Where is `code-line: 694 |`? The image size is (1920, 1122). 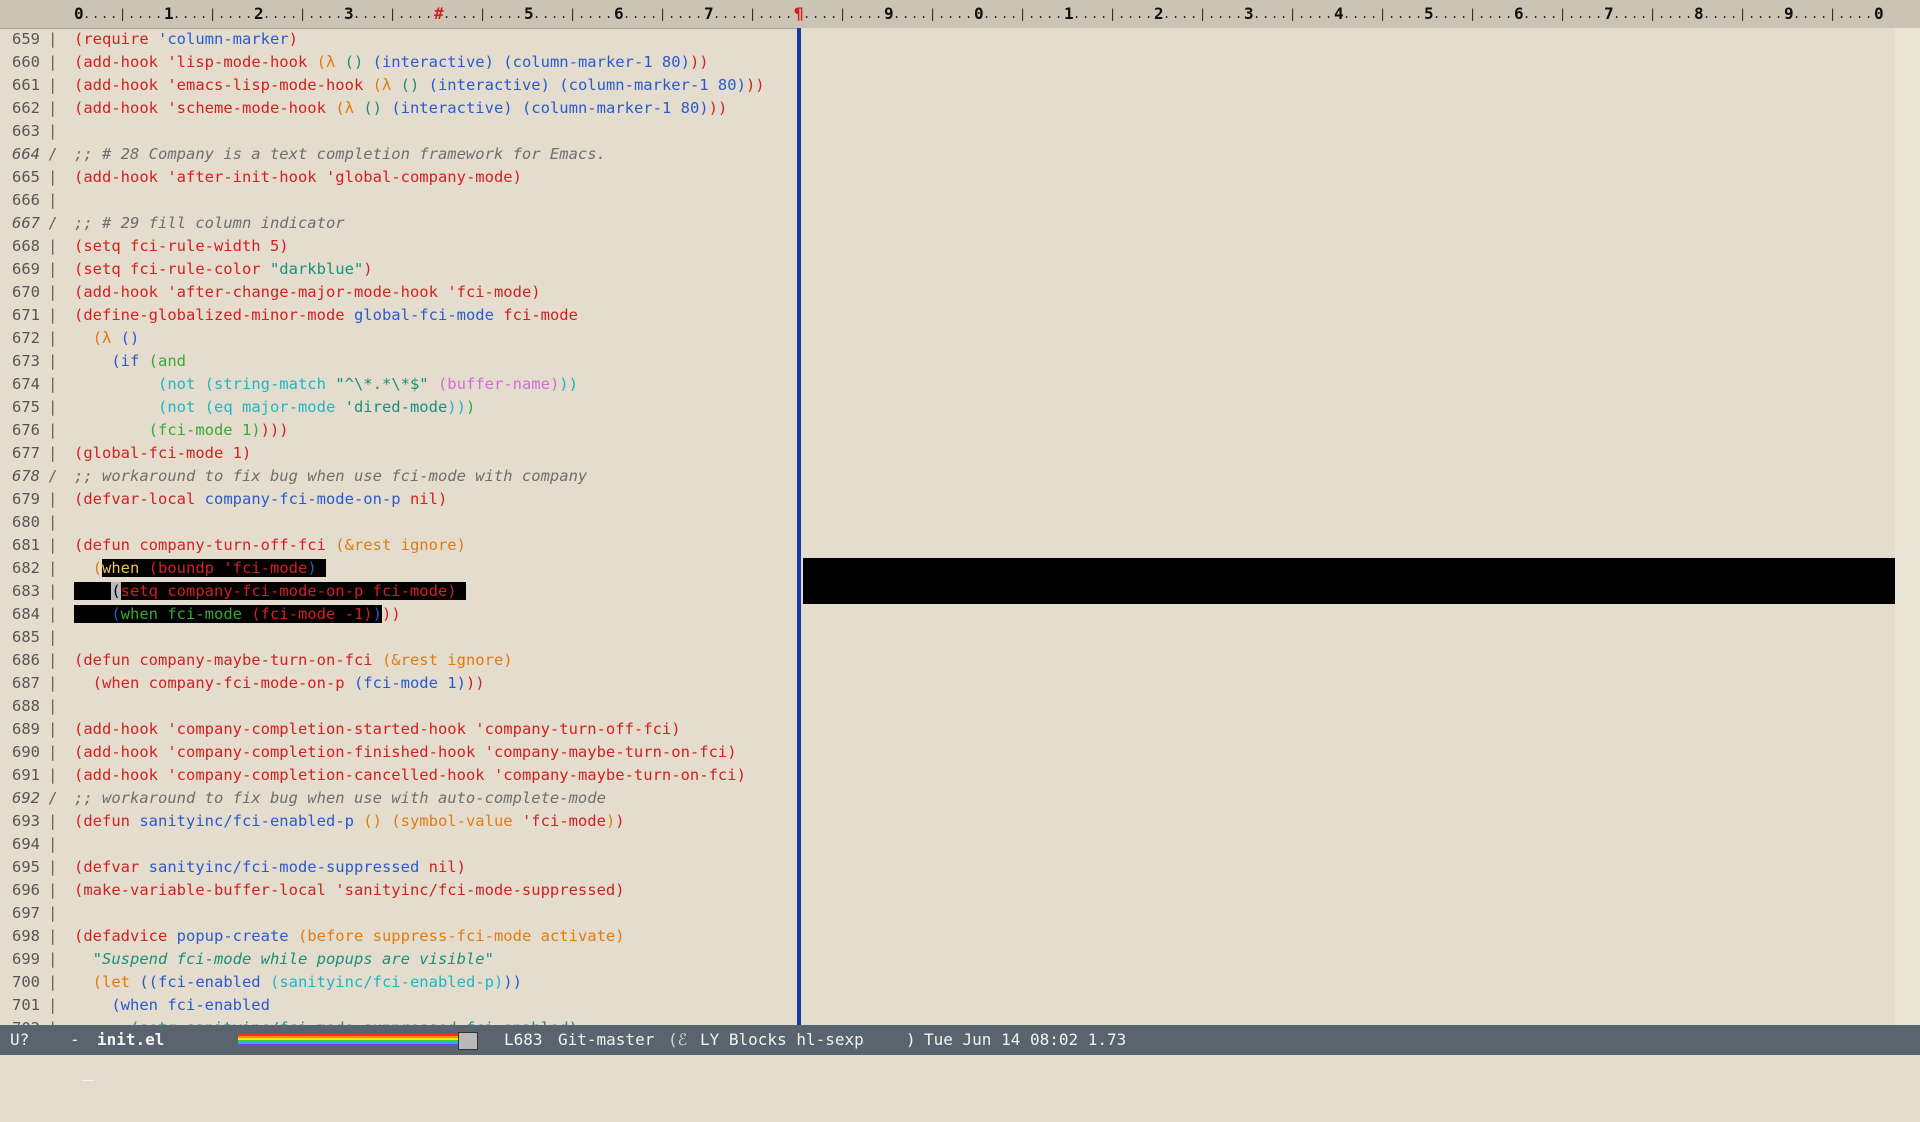
code-line: 694 | is located at coordinates (398, 844).